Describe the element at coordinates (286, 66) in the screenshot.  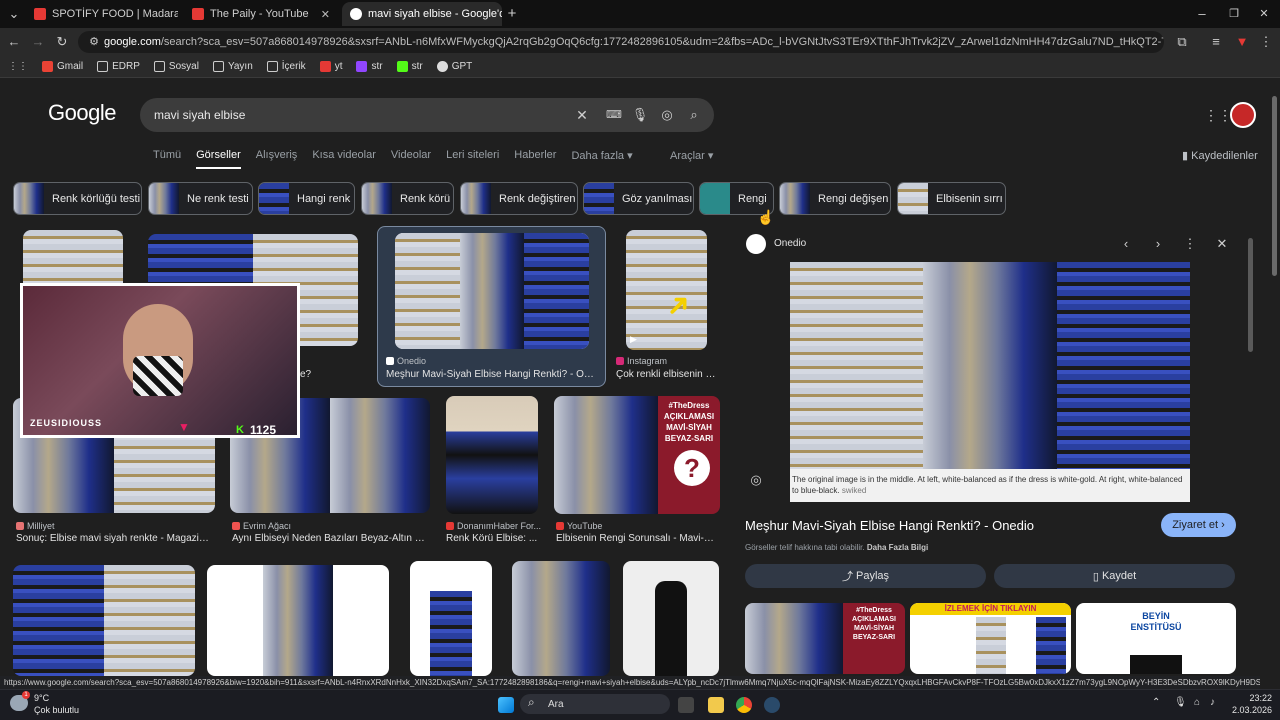
I see `bookmark-icerik: İçerik` at that location.